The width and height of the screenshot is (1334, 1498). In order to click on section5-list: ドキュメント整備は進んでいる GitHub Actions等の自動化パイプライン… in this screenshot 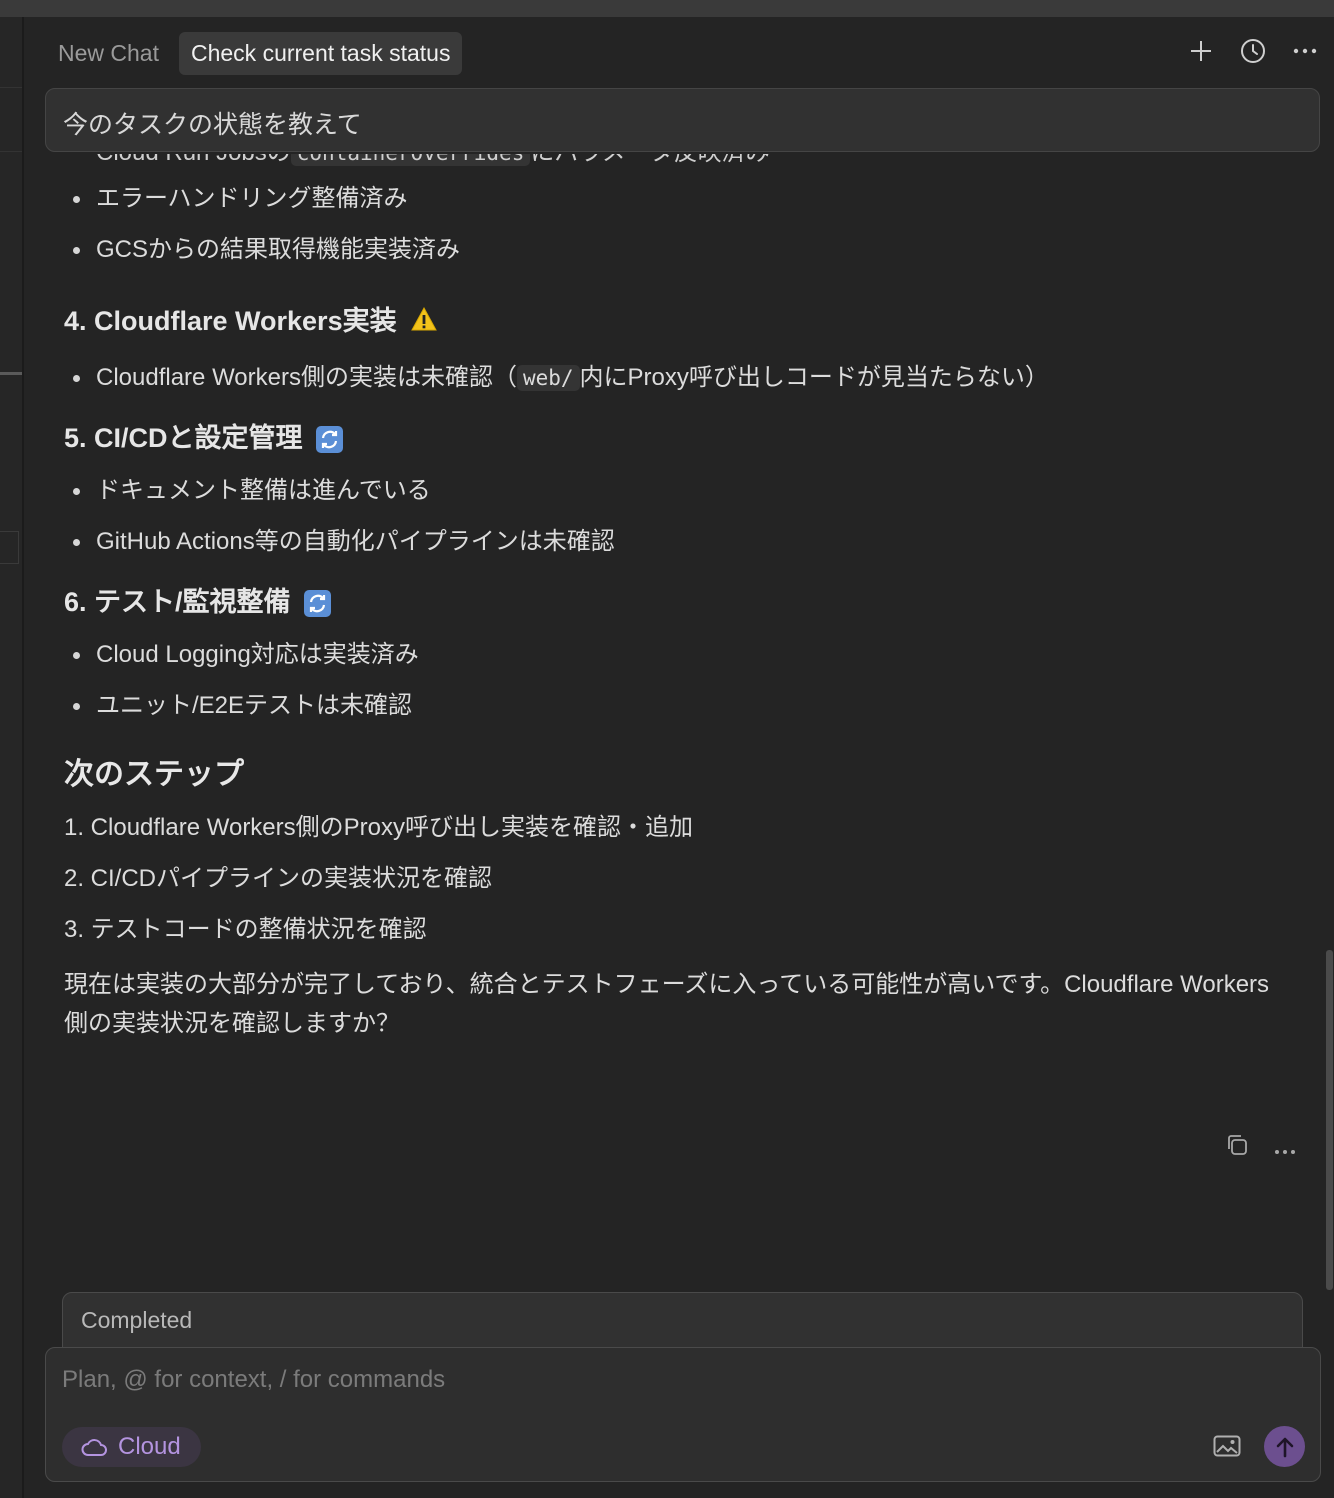, I will do `click(684, 525)`.